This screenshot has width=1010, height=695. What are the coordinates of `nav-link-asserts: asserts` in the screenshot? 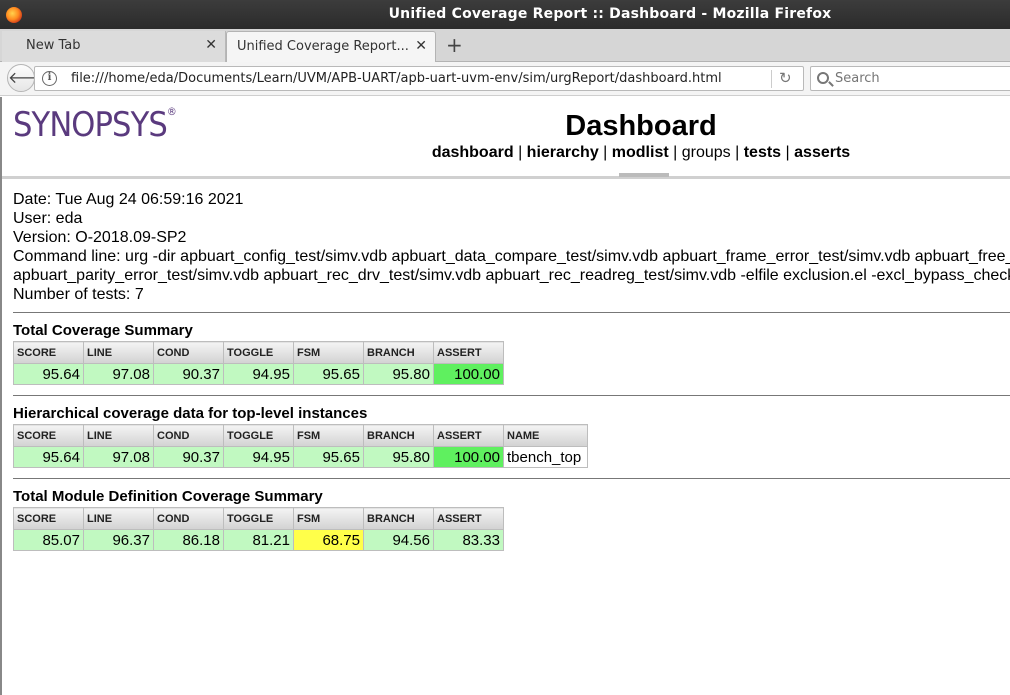 It's located at (822, 152).